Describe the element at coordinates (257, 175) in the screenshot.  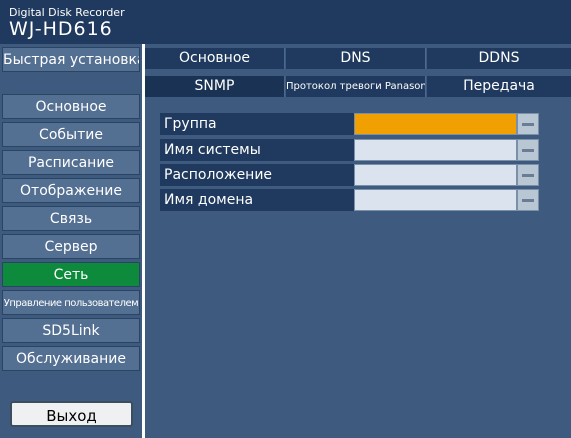
I see `location-label: Расположение` at that location.